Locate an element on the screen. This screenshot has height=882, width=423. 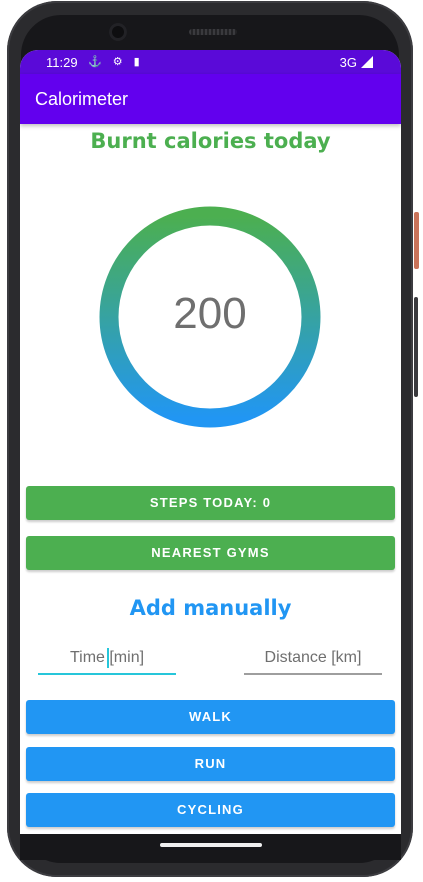
distance-input: Distance [km] is located at coordinates (313, 661).